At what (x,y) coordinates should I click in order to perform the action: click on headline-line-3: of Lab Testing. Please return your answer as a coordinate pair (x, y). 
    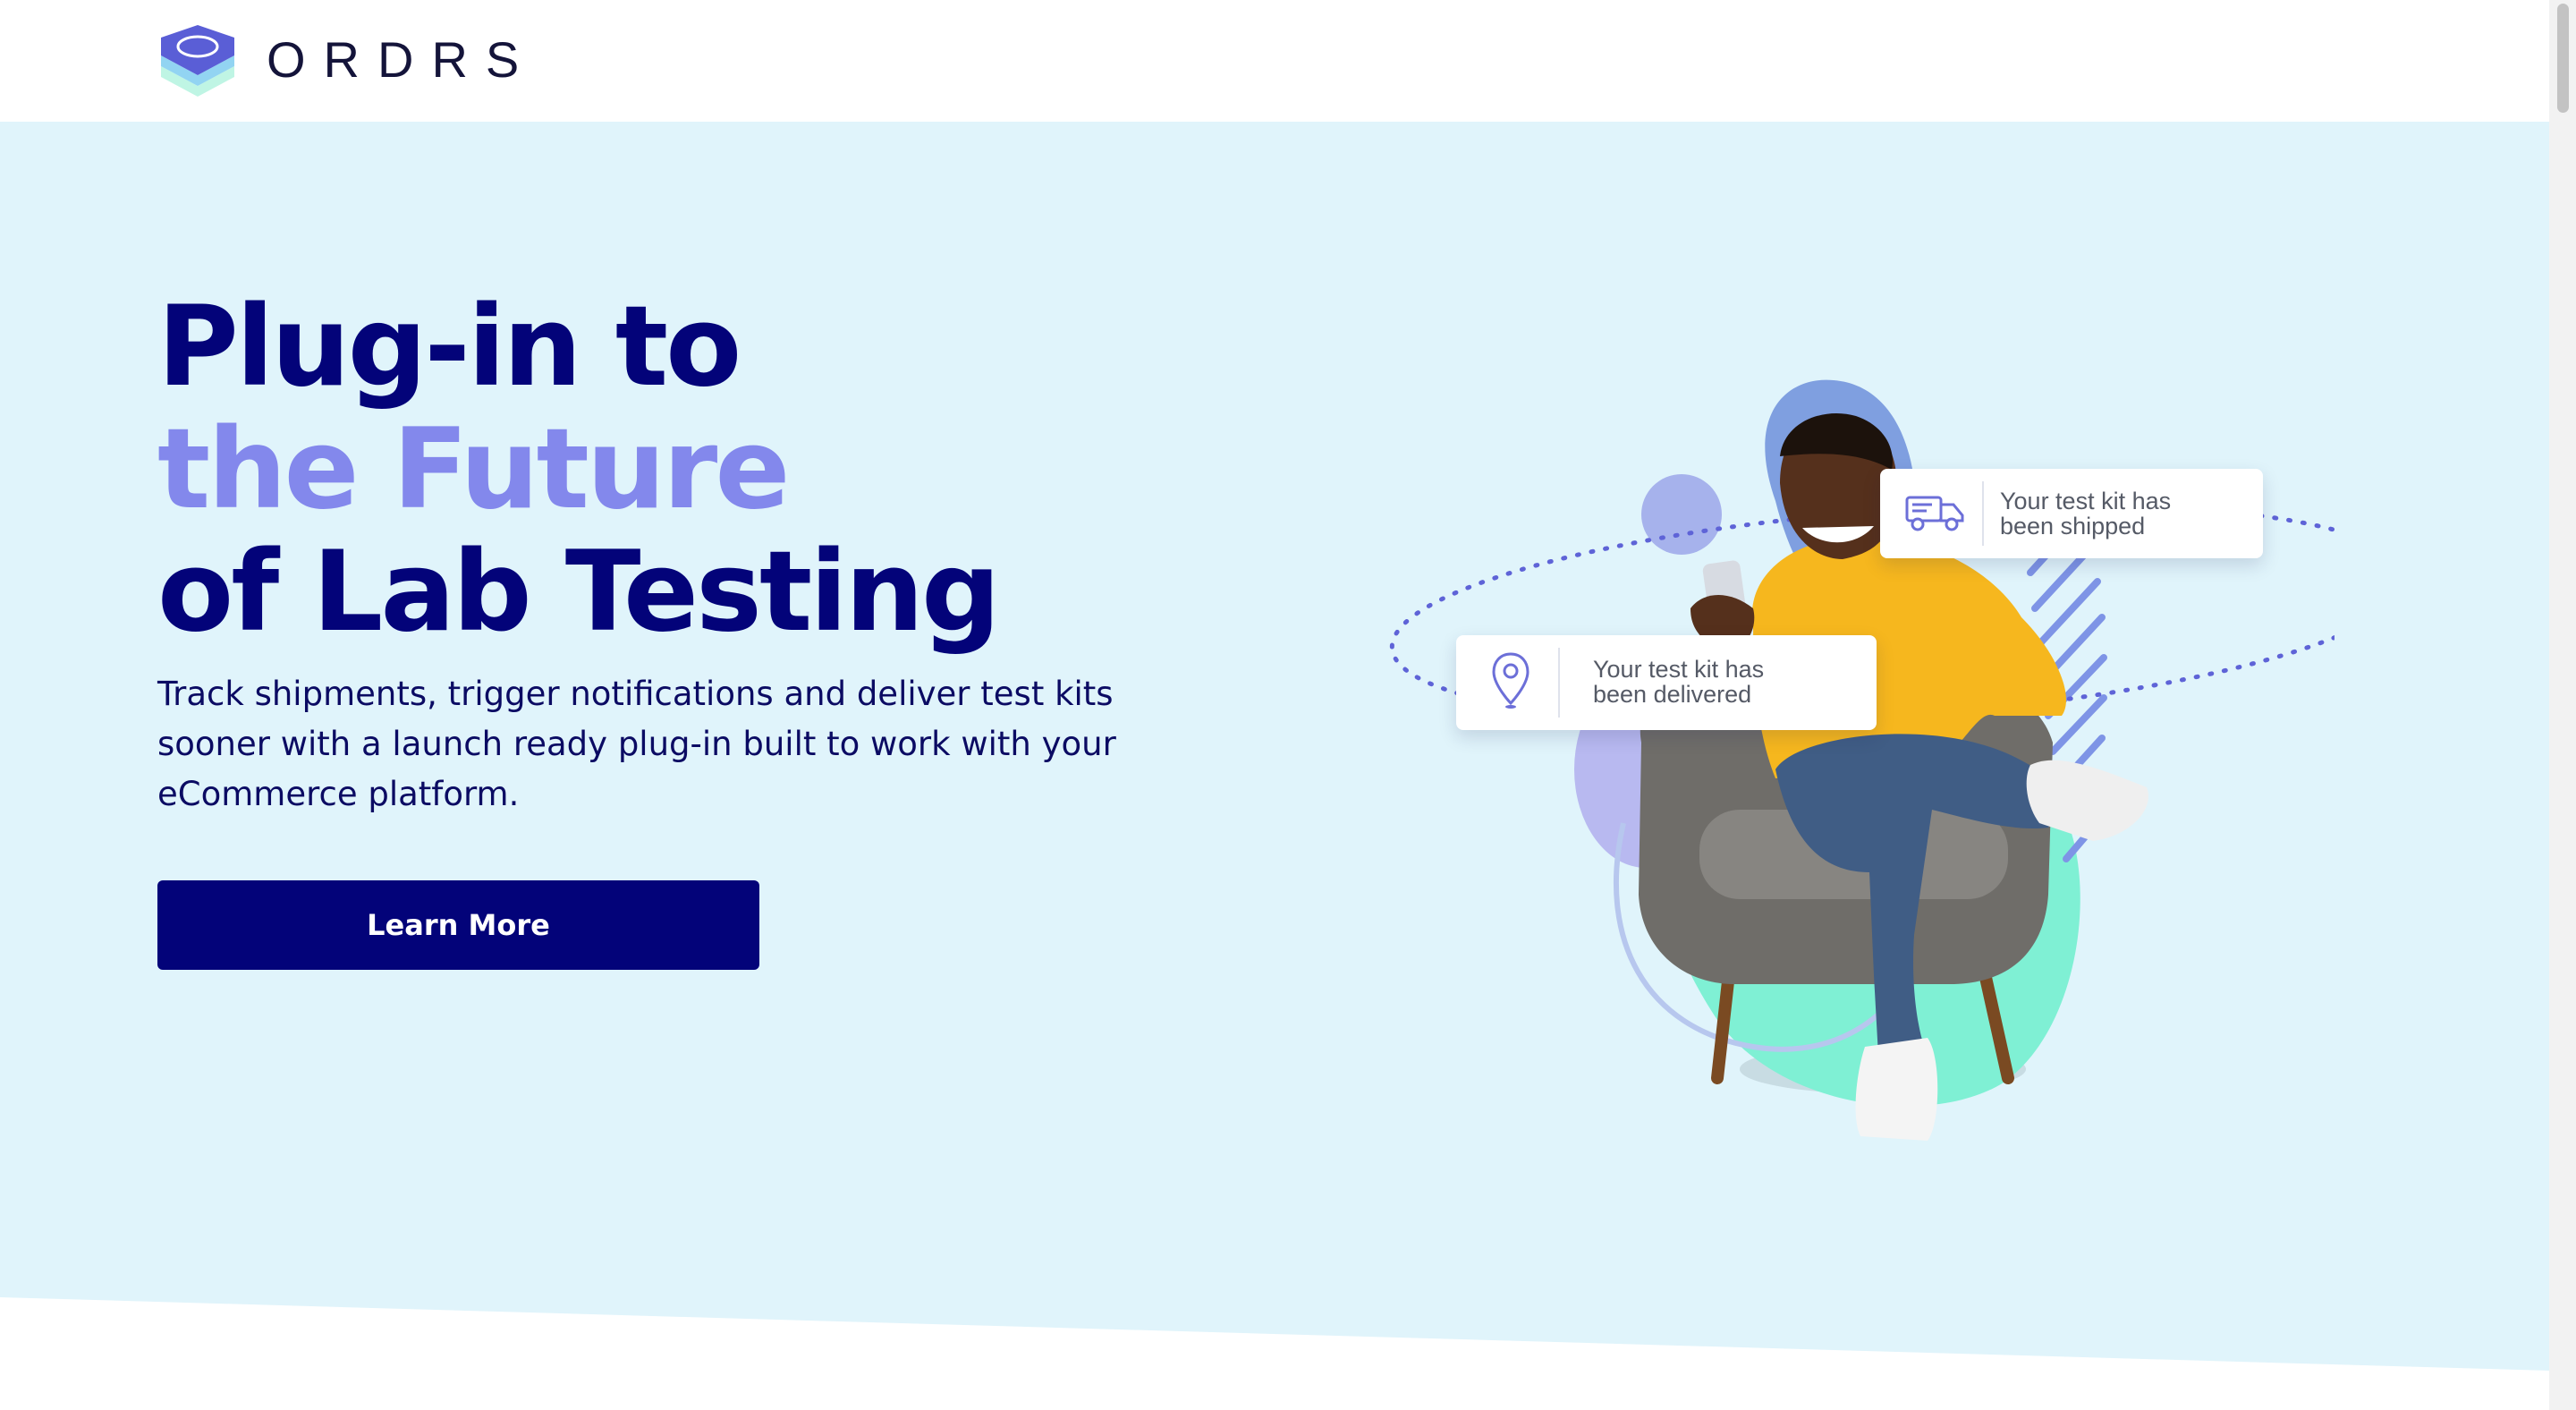
    Looking at the image, I should click on (579, 593).